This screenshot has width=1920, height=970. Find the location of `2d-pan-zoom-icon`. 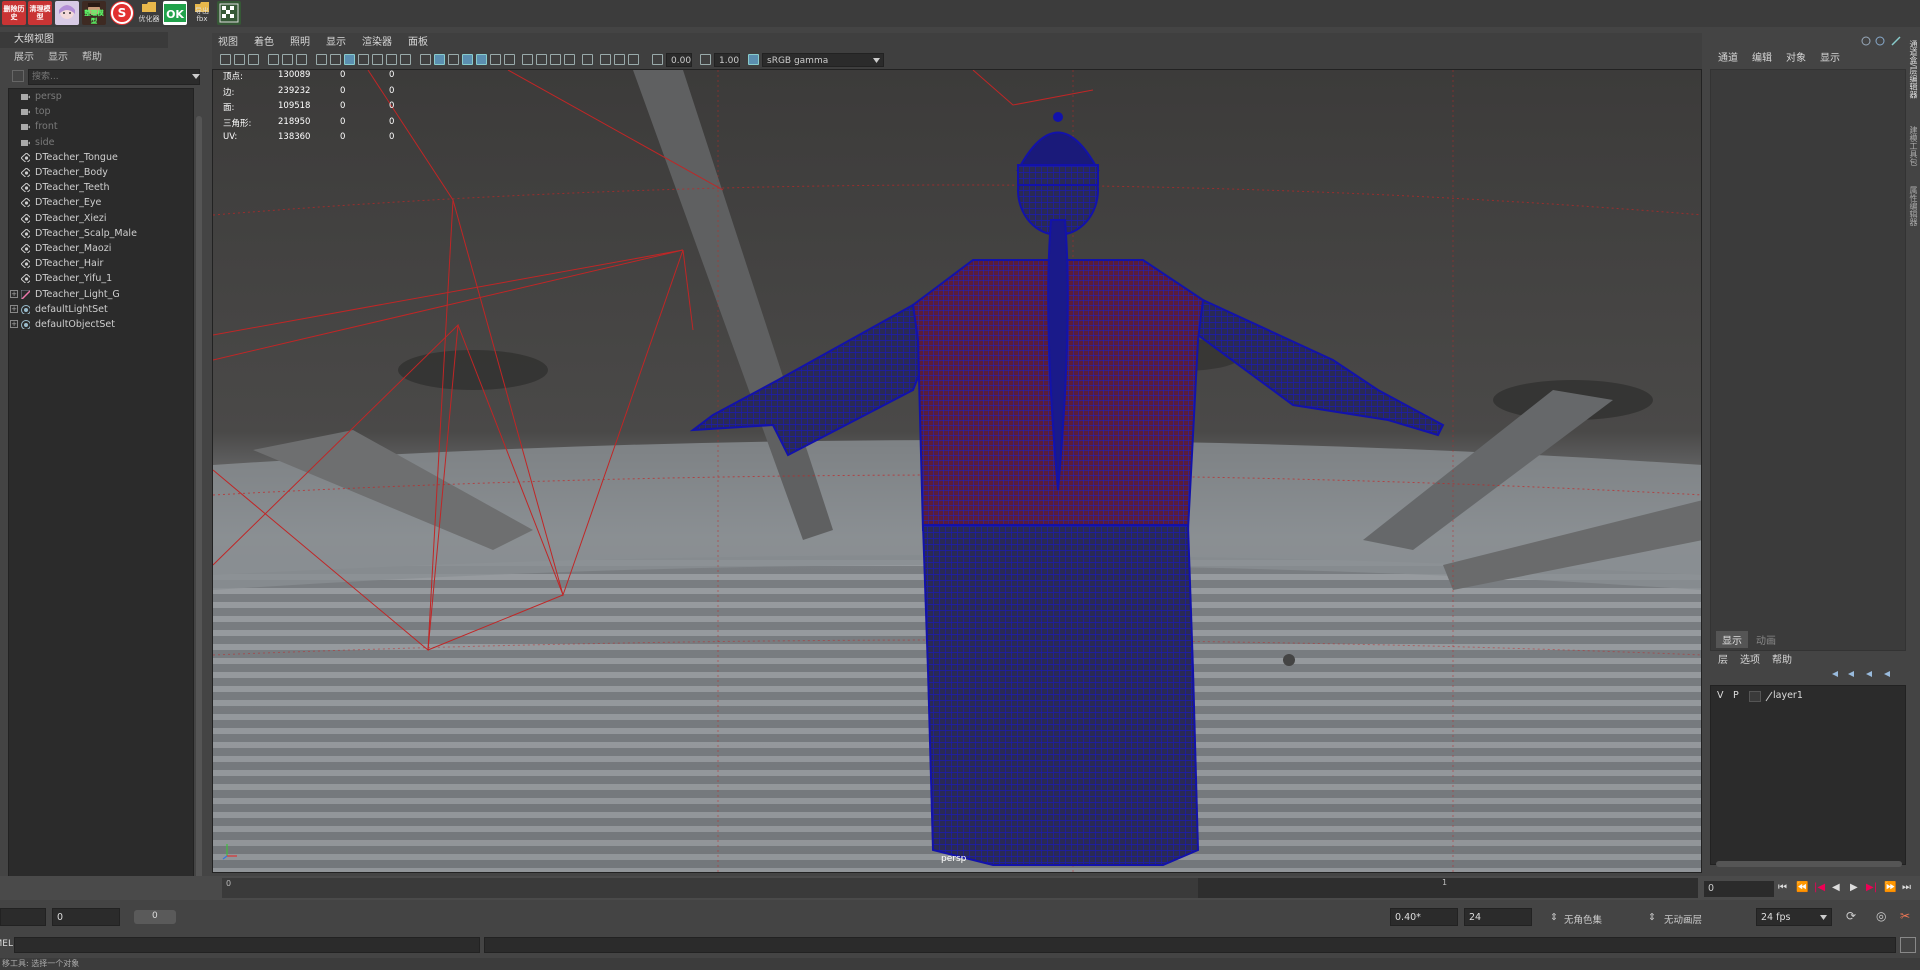

2d-pan-zoom-icon is located at coordinates (301, 59).